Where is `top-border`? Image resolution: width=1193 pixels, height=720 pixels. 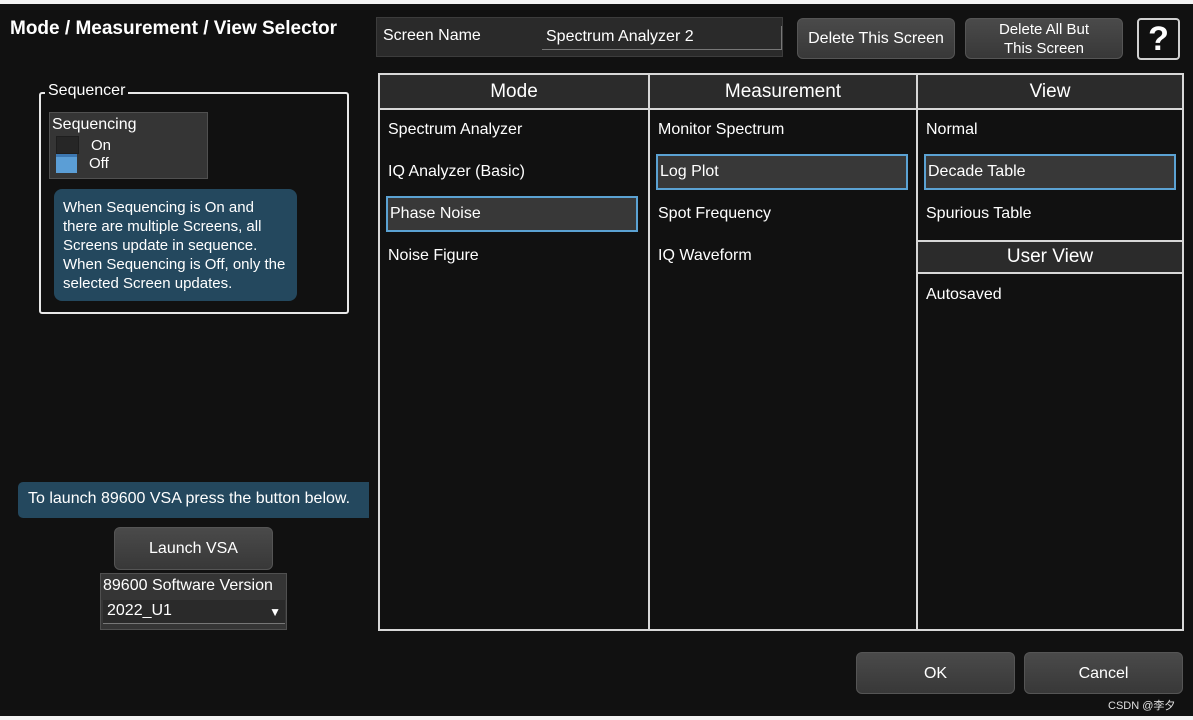 top-border is located at coordinates (596, 2).